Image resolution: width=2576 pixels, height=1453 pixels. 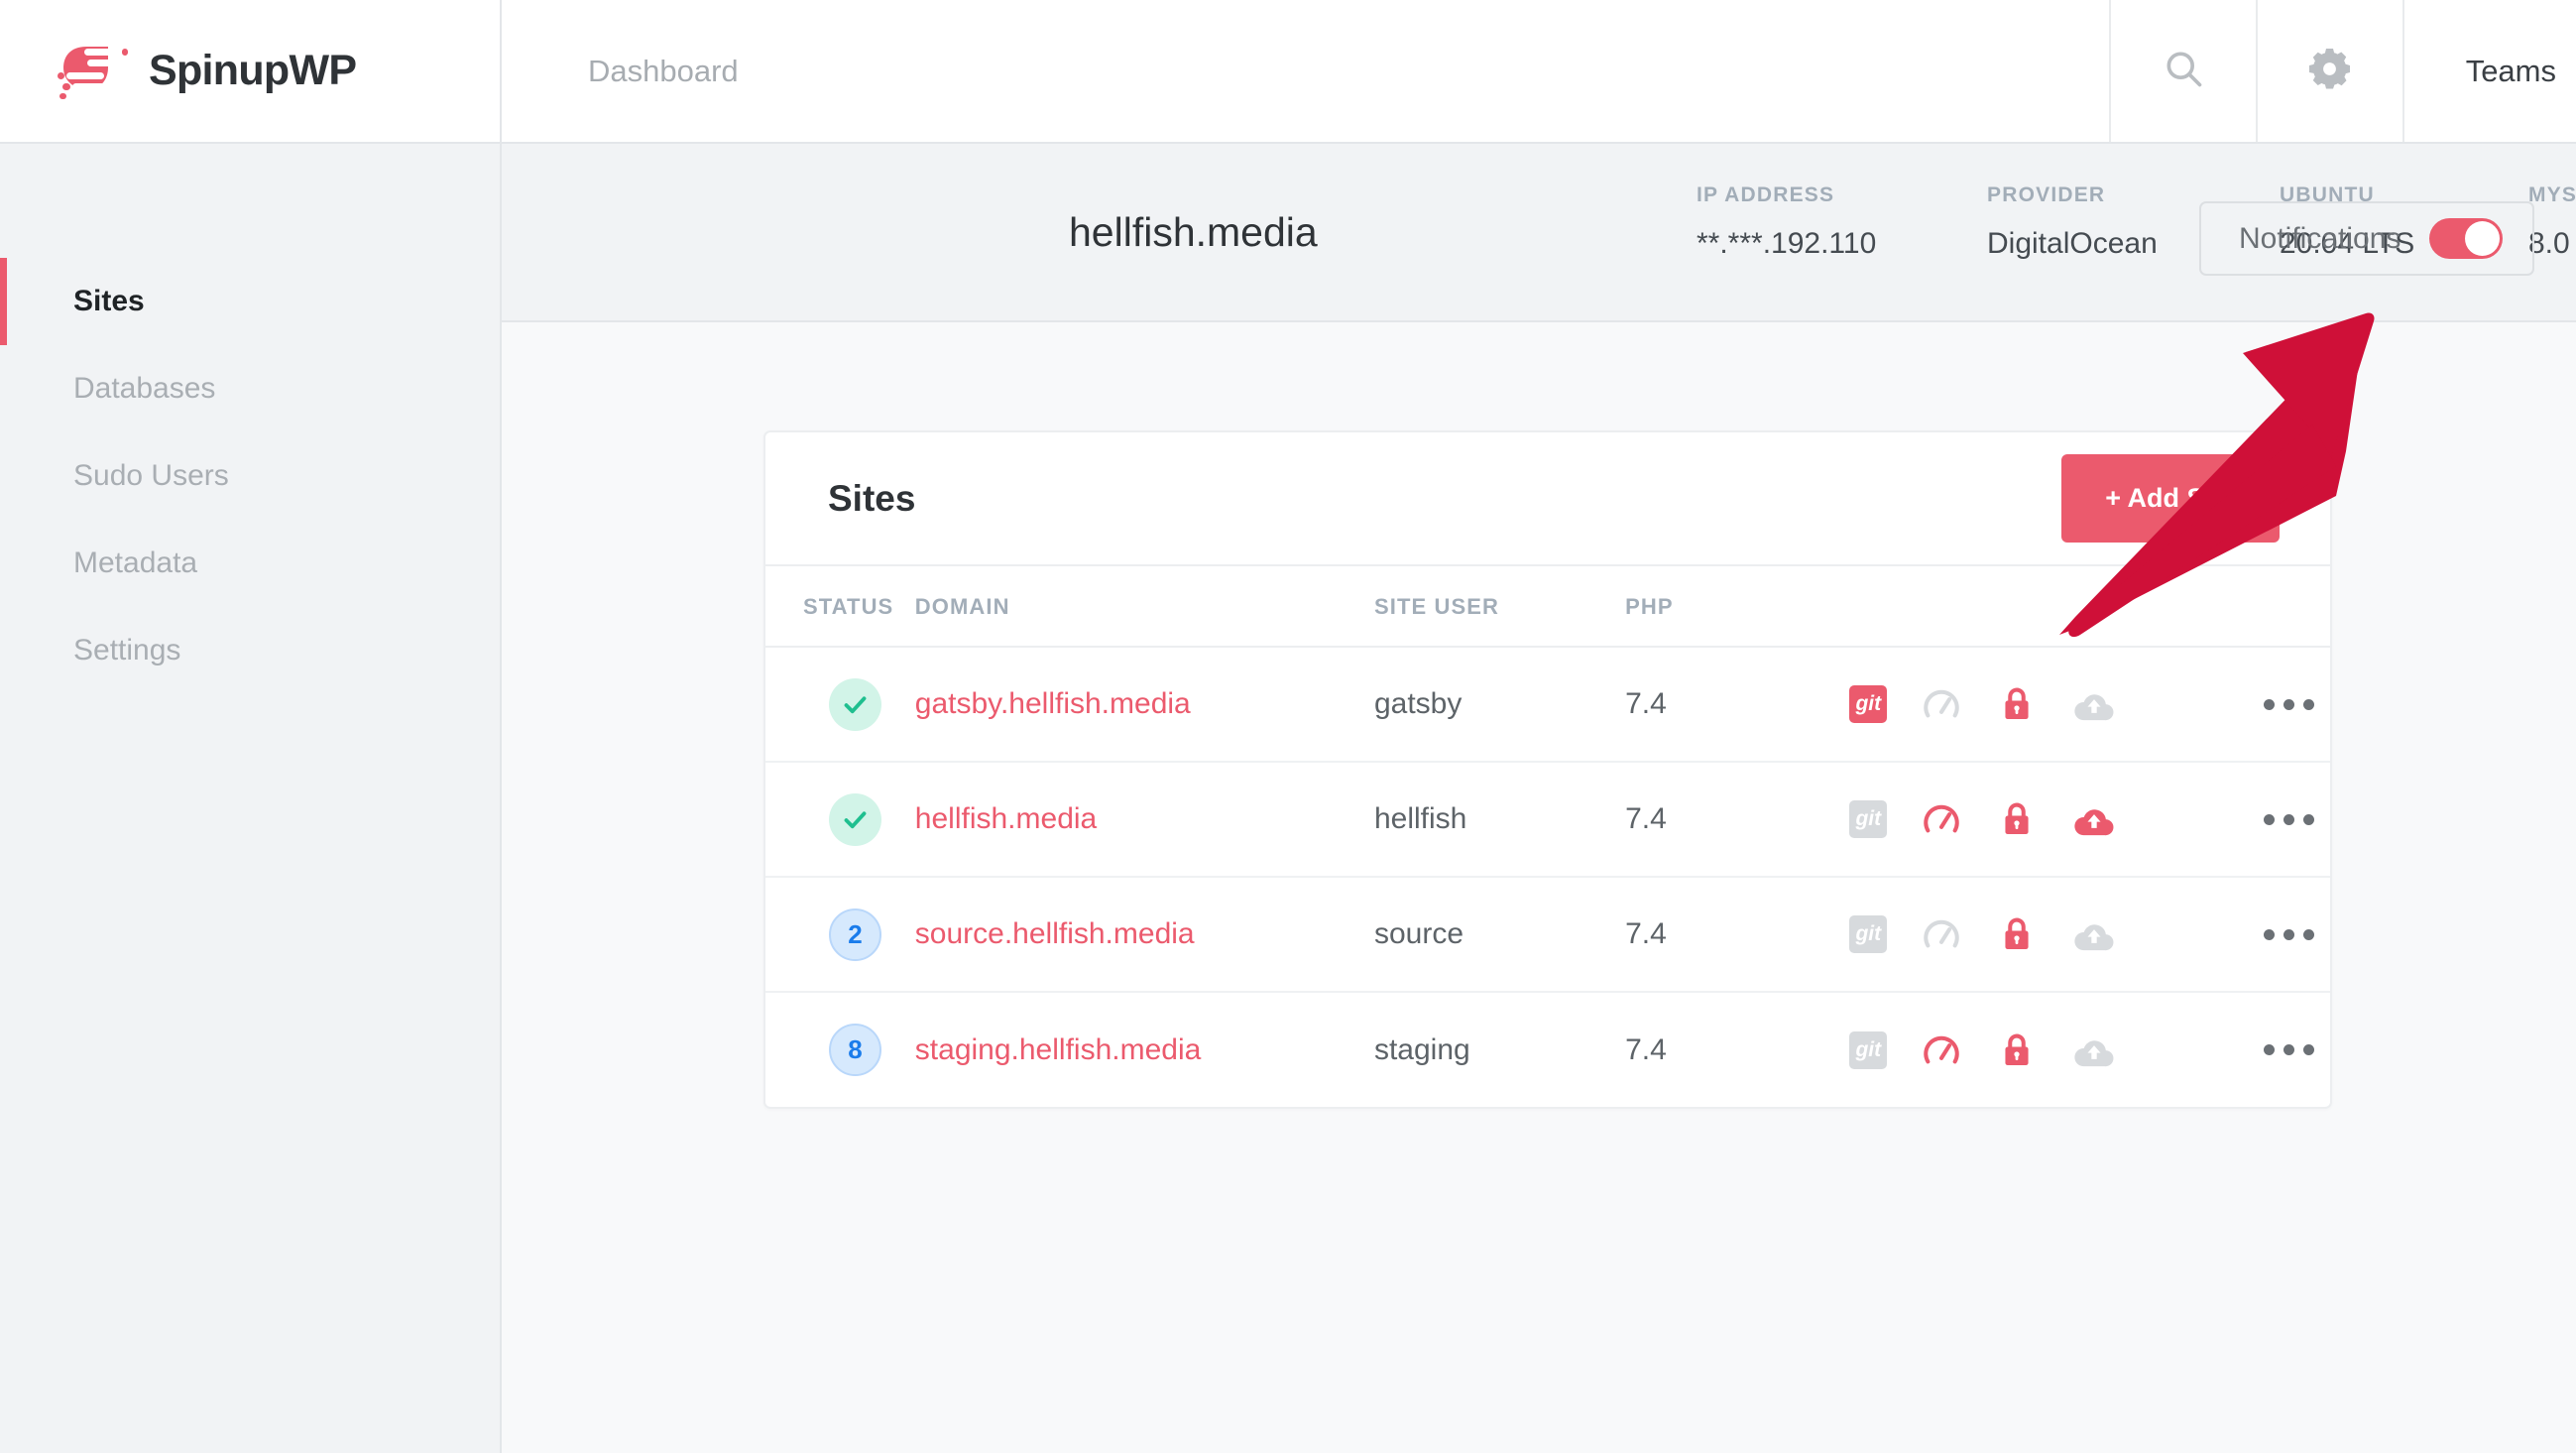 I want to click on toggle-switch-on, so click(x=2466, y=238).